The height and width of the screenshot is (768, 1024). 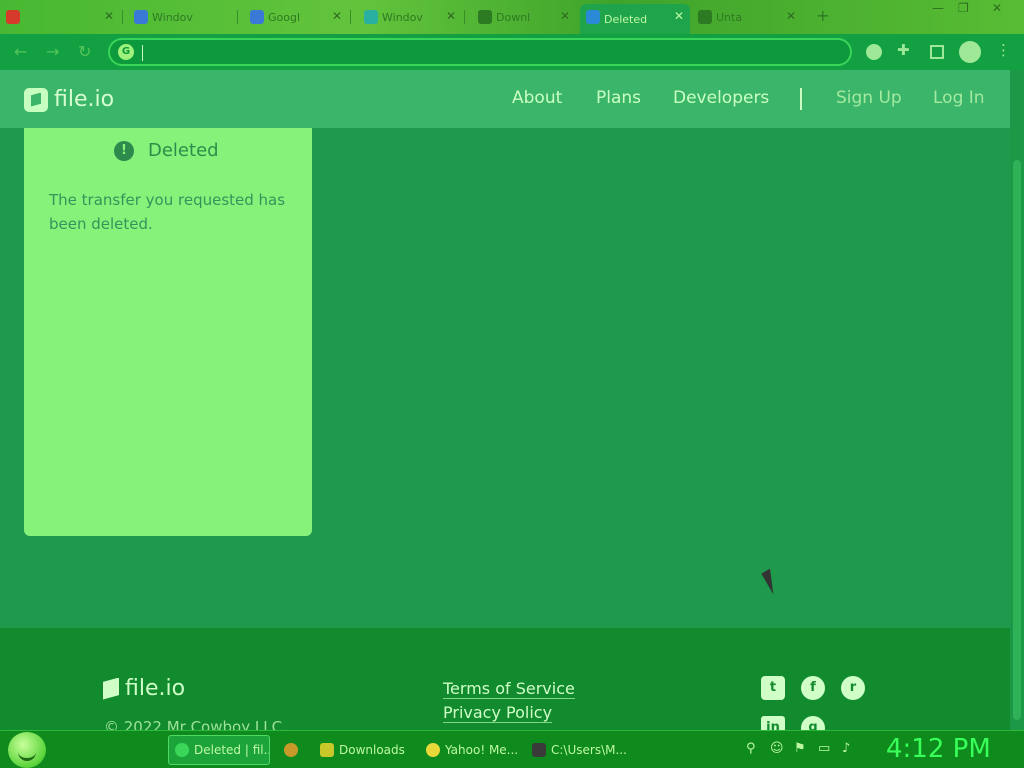 I want to click on taskbar-item, so click(x=295, y=750).